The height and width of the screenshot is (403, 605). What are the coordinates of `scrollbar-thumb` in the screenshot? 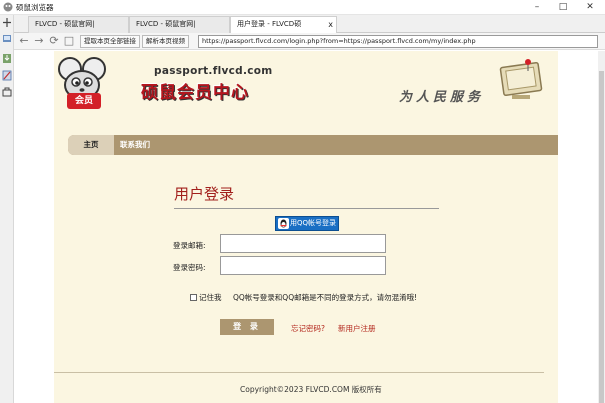 It's located at (601, 237).